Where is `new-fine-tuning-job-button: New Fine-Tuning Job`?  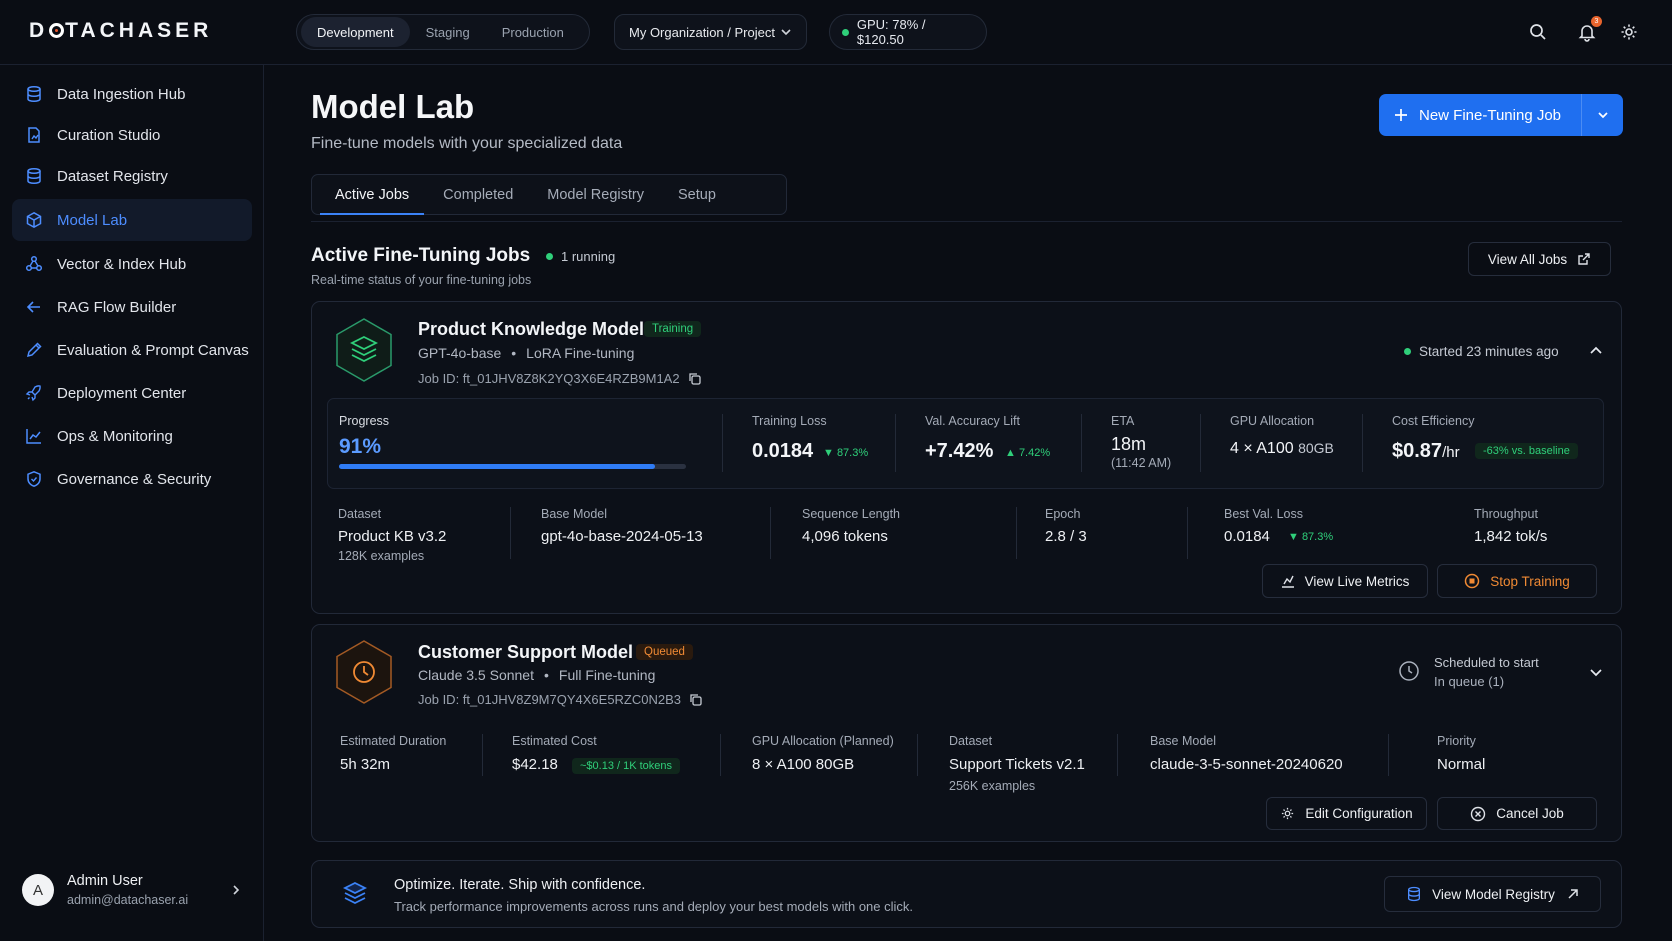 new-fine-tuning-job-button: New Fine-Tuning Job is located at coordinates (1501, 115).